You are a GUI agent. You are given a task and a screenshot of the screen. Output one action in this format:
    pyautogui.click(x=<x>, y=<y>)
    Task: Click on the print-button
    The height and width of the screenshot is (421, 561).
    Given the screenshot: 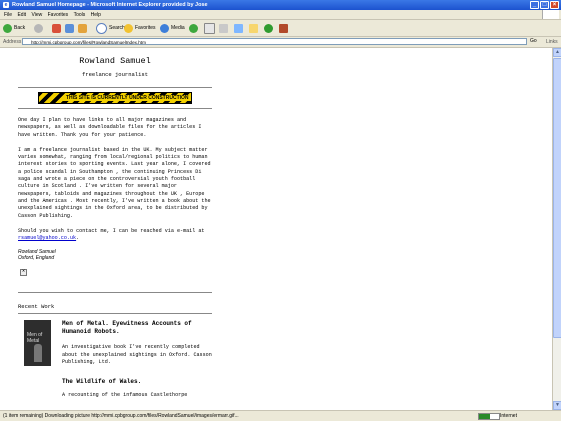 What is the action you would take?
    pyautogui.click(x=224, y=28)
    